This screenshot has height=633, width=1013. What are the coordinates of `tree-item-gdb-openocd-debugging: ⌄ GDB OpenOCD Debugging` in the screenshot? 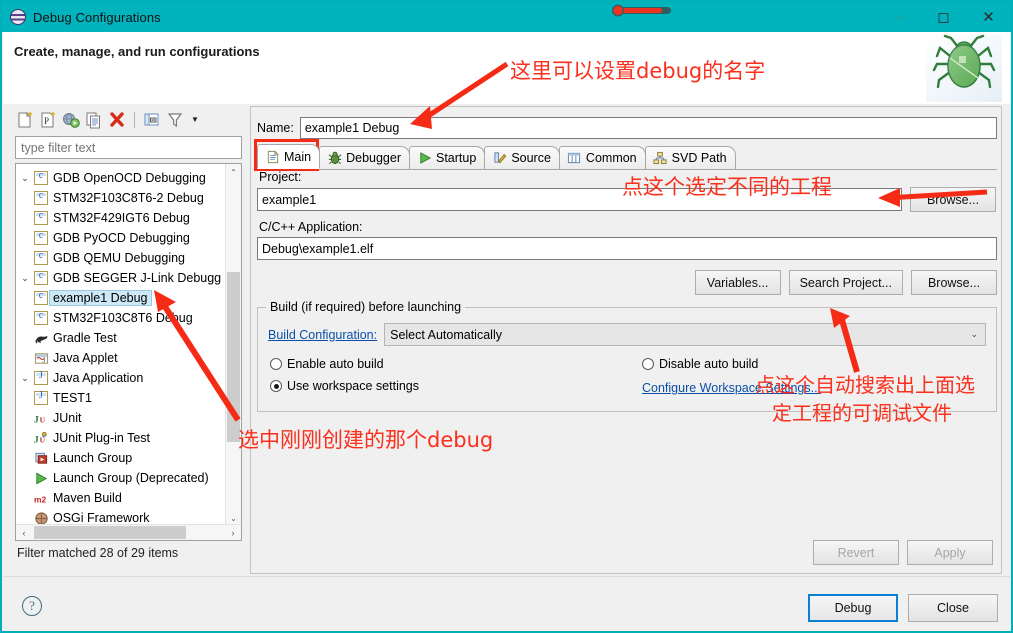 It's located at (121, 178).